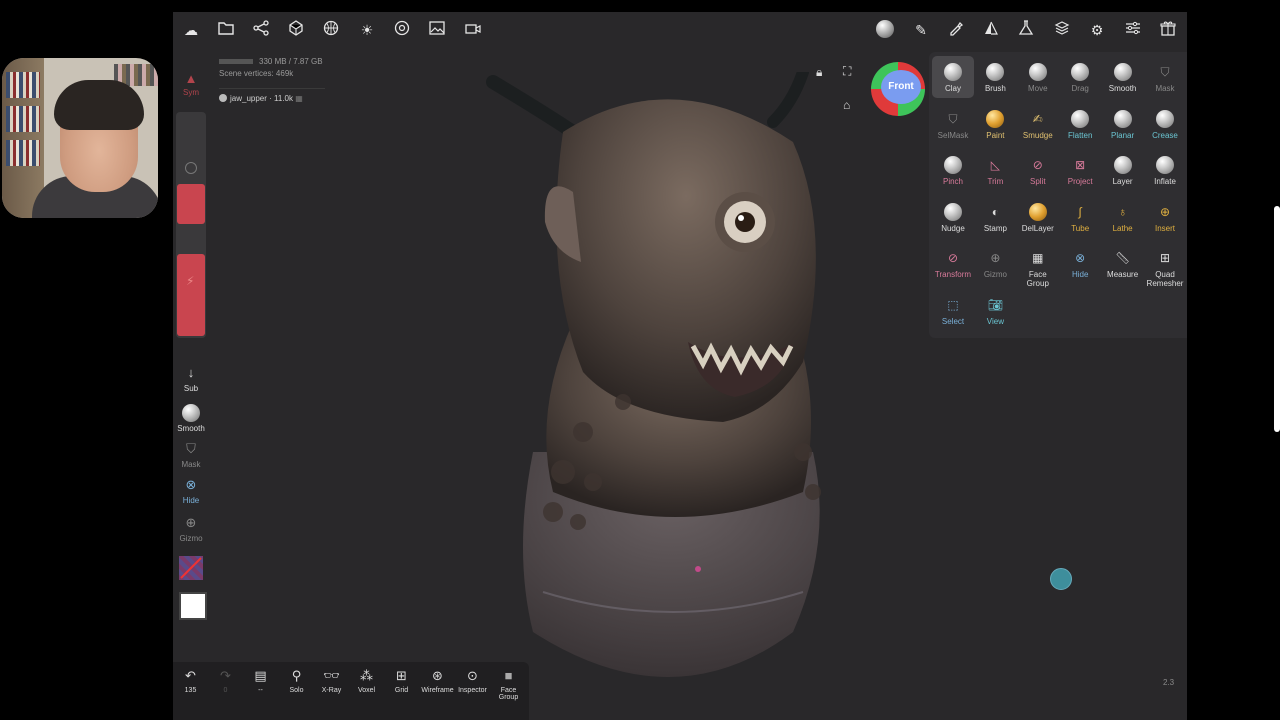 The width and height of the screenshot is (1280, 720). I want to click on wireframe-label: Wireframe, so click(437, 690).